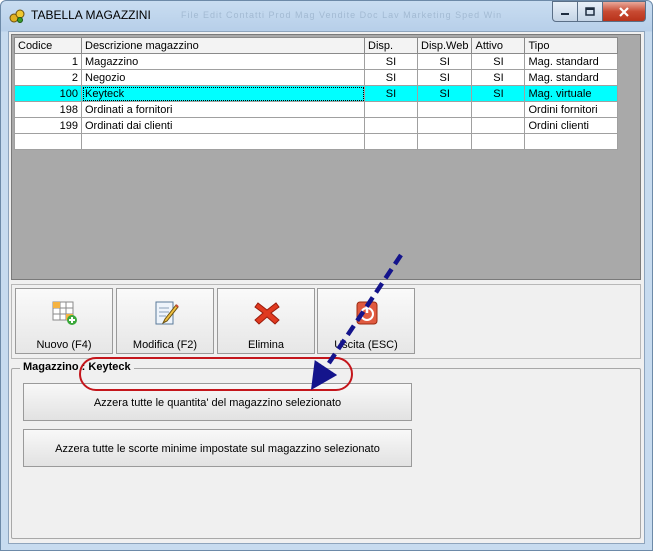 The image size is (653, 552). Describe the element at coordinates (223, 141) in the screenshot. I see `cell-descrizione` at that location.